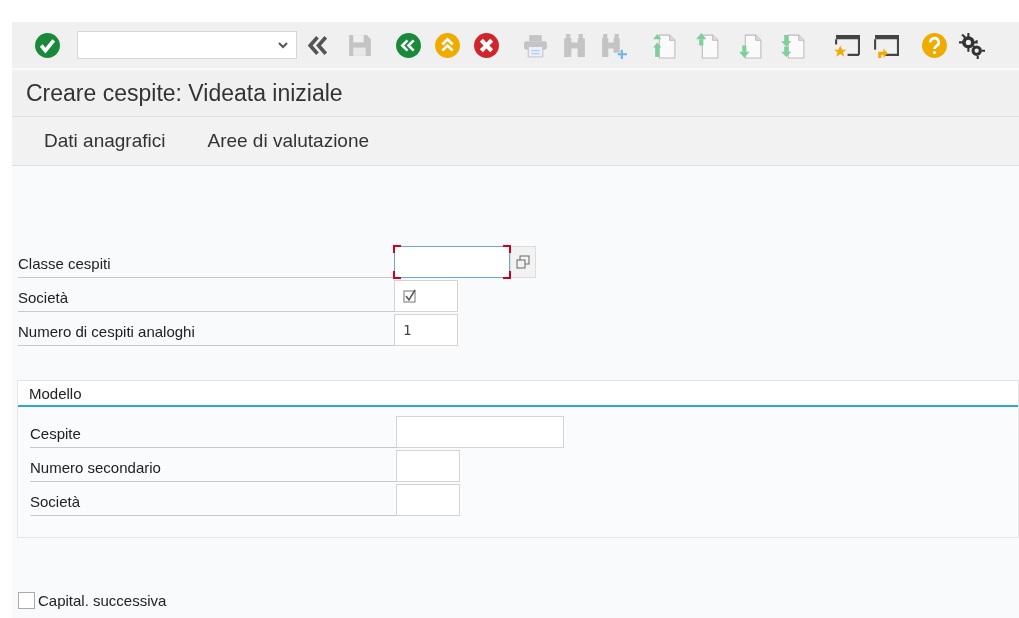  Describe the element at coordinates (288, 141) in the screenshot. I see `menu-button: Aree di valutazione` at that location.